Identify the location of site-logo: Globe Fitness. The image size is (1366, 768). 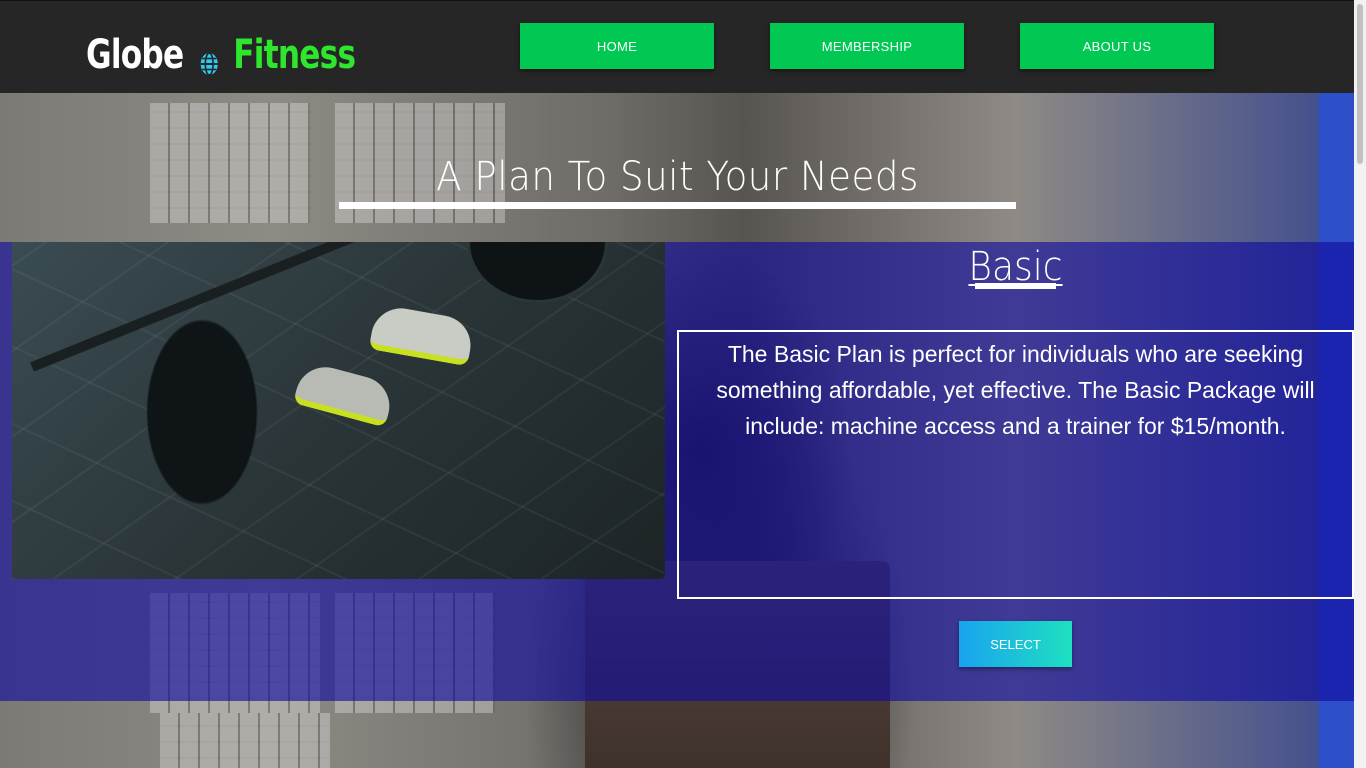
(221, 55).